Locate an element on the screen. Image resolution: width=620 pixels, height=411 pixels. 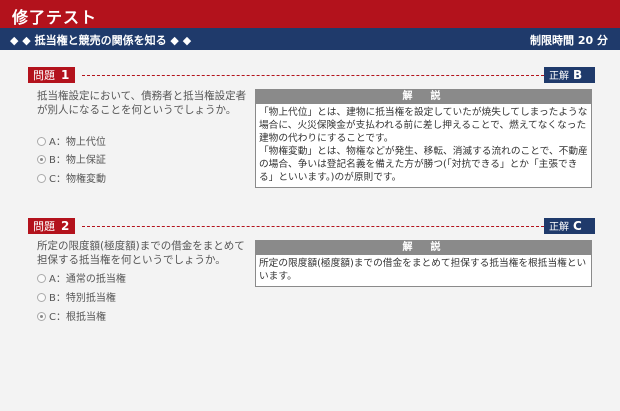
option-c-2: C：根抵当権 is located at coordinates (71, 318).